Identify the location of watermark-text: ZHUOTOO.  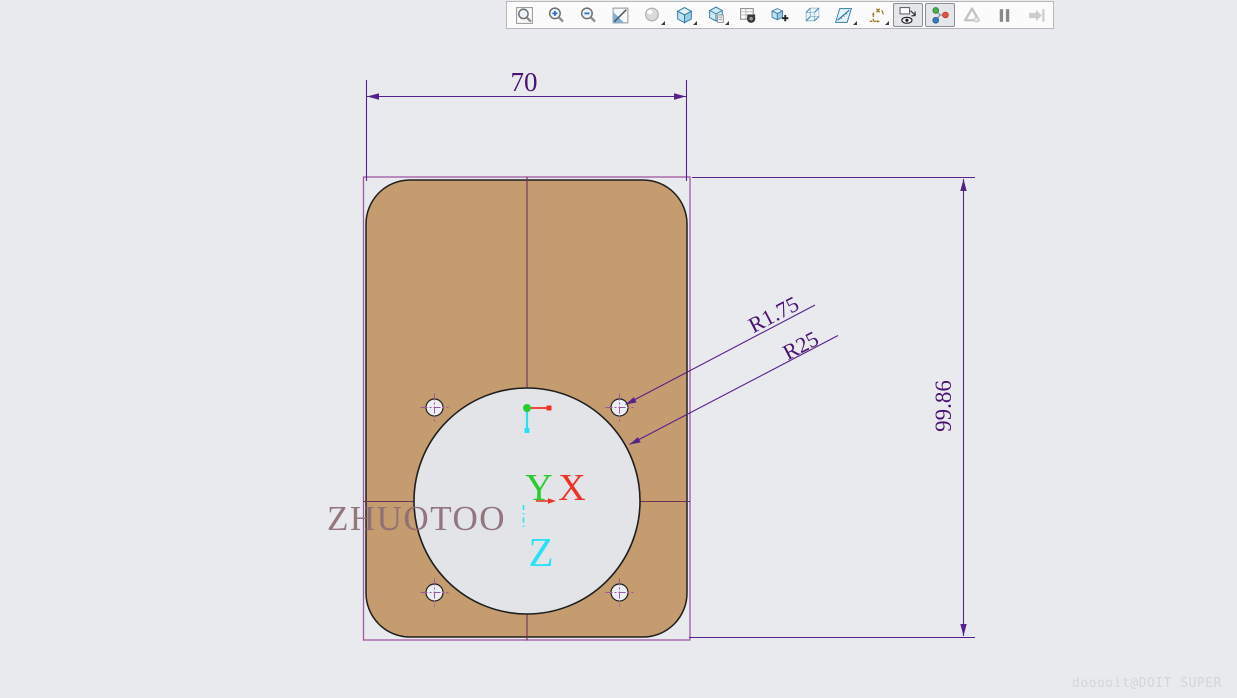
(416, 518).